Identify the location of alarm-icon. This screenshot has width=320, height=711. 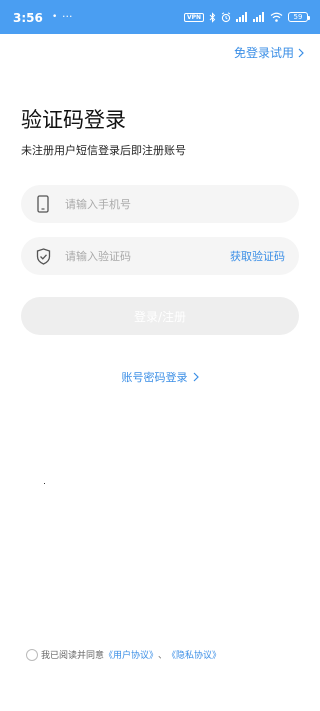
(226, 16).